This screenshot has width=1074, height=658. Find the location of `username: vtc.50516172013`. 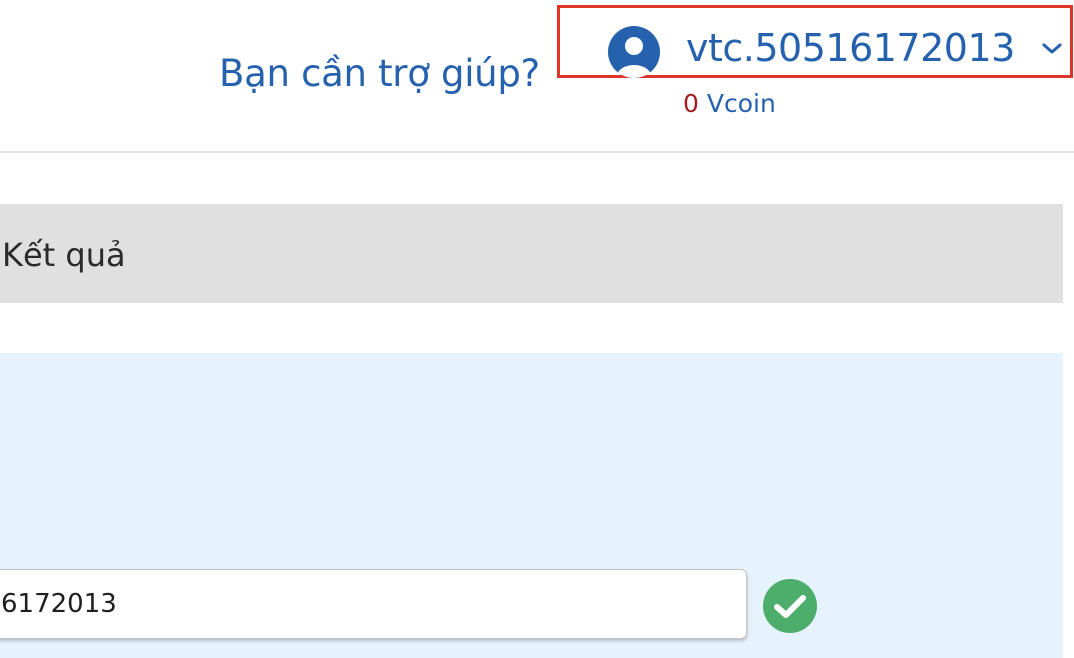

username: vtc.50516172013 is located at coordinates (850, 48).